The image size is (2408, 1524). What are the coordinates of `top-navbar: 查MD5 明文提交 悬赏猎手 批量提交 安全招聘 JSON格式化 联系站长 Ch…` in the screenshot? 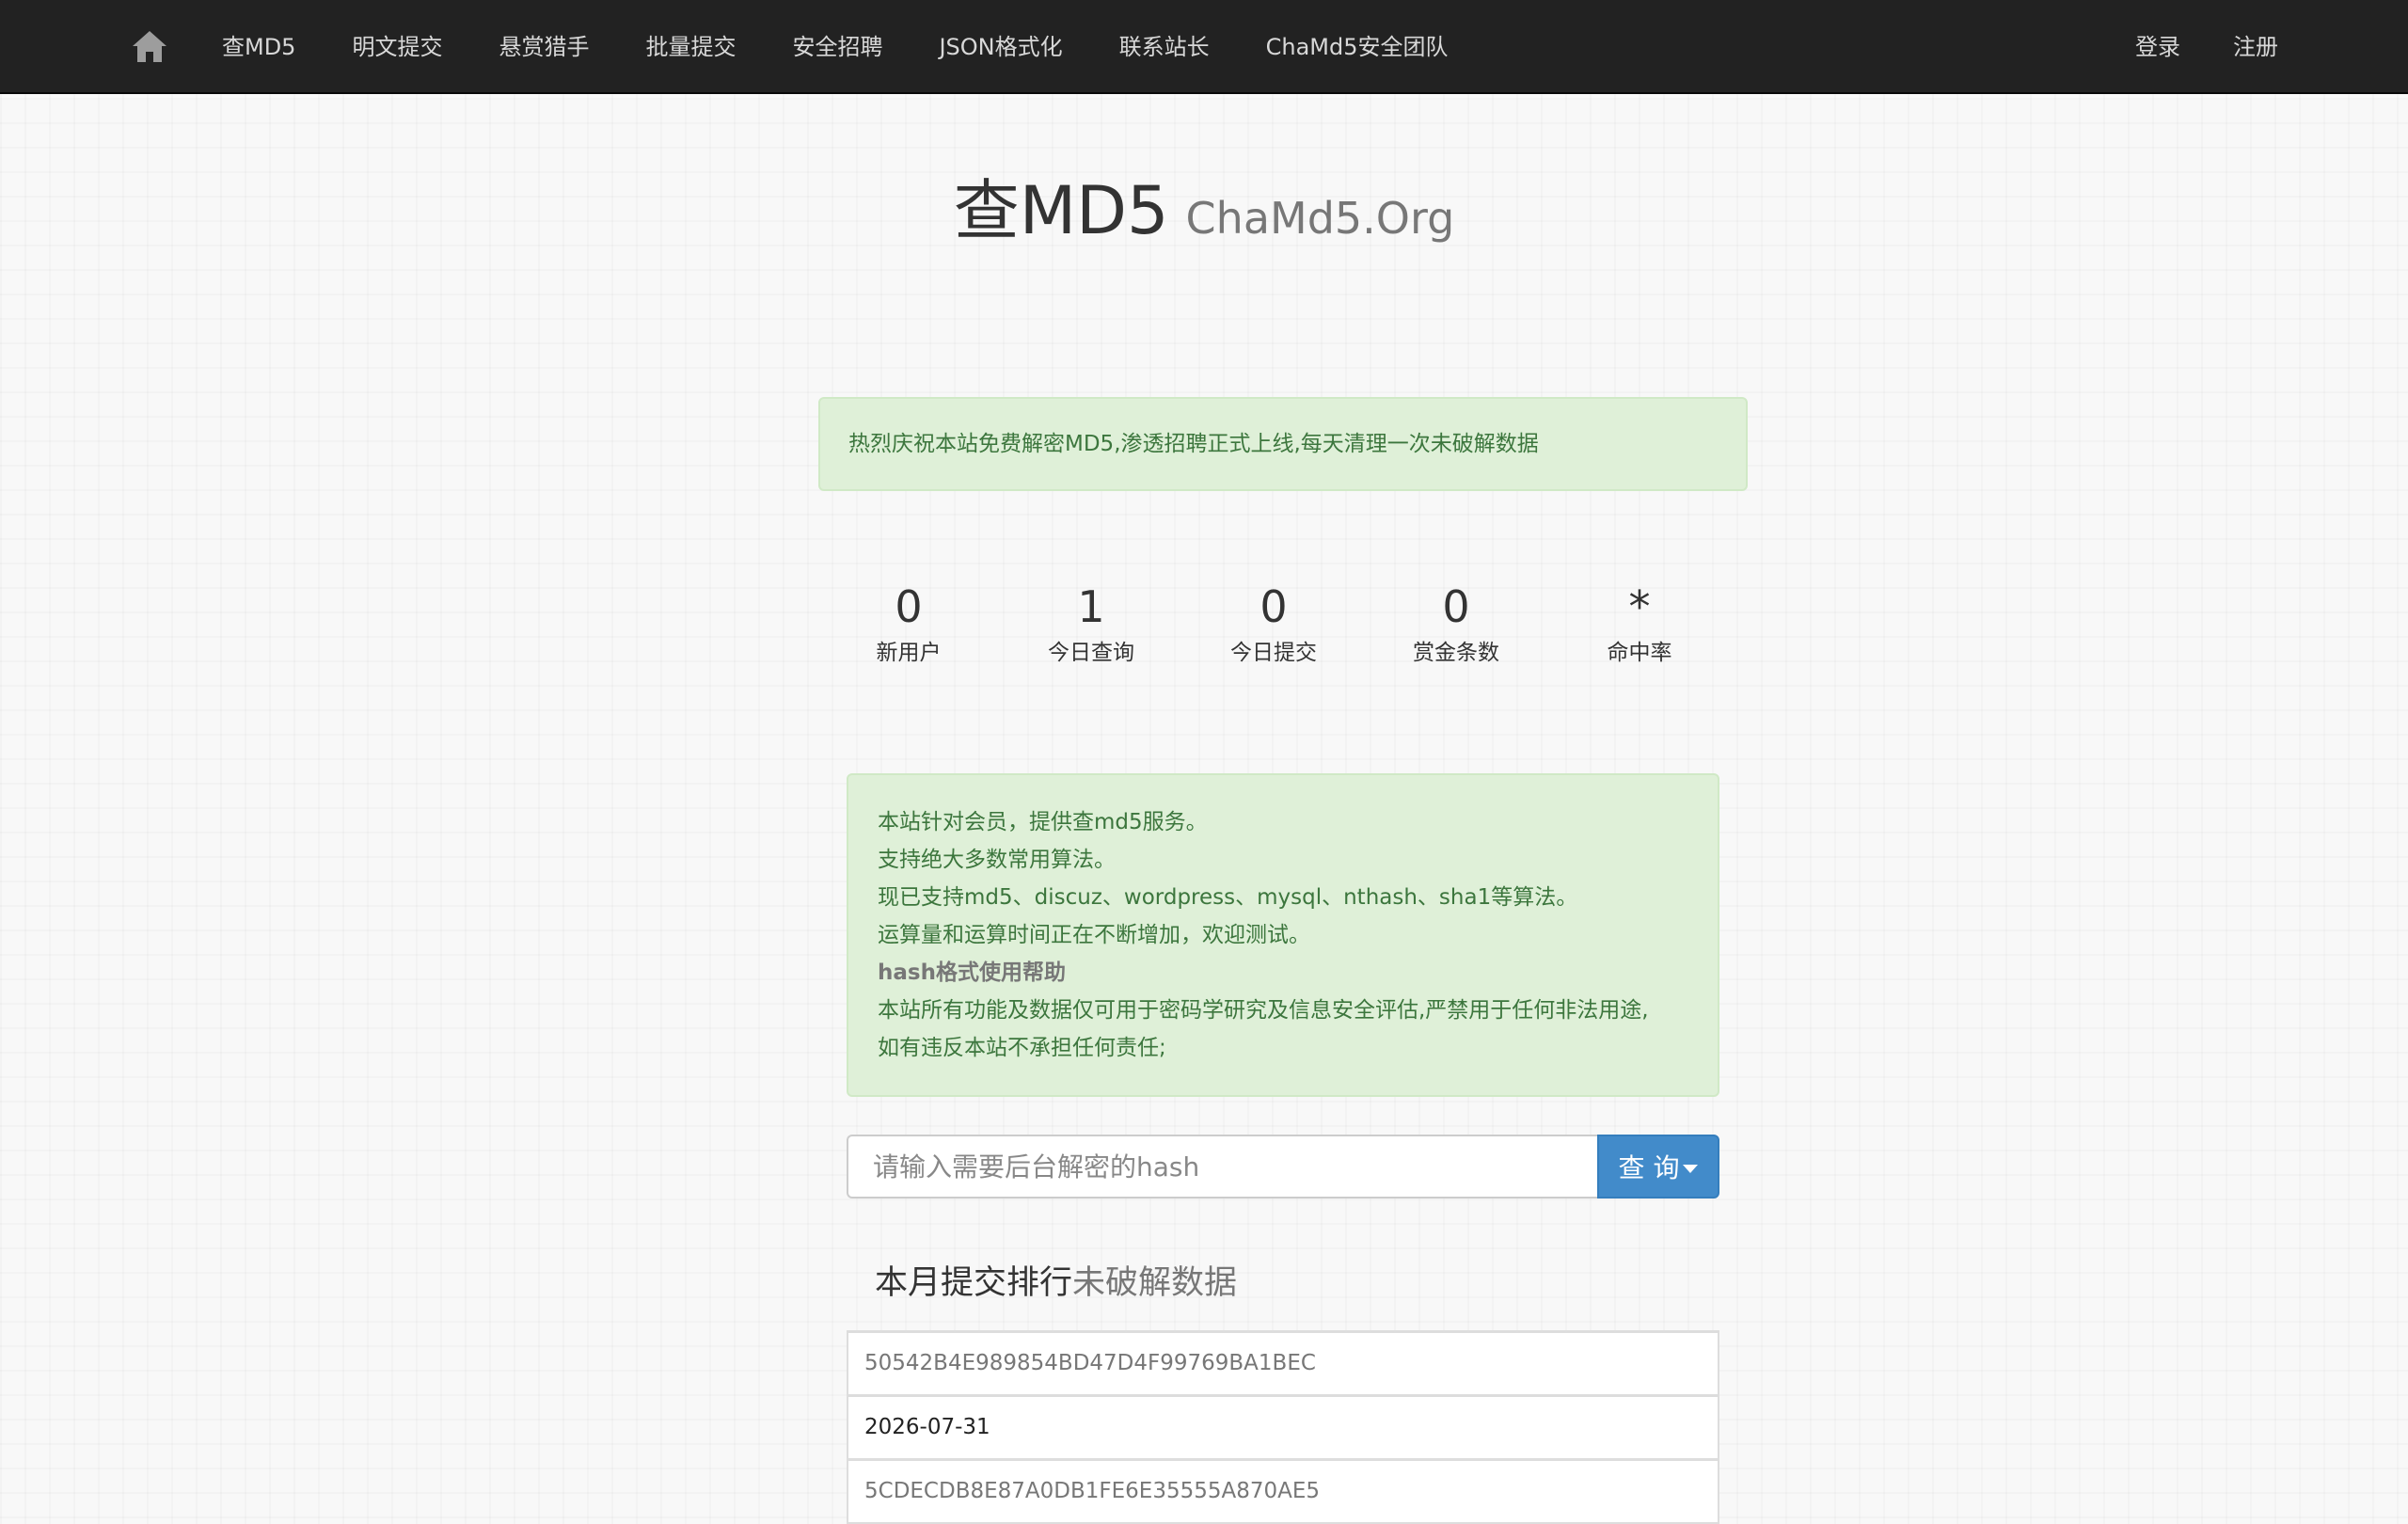 It's located at (1204, 47).